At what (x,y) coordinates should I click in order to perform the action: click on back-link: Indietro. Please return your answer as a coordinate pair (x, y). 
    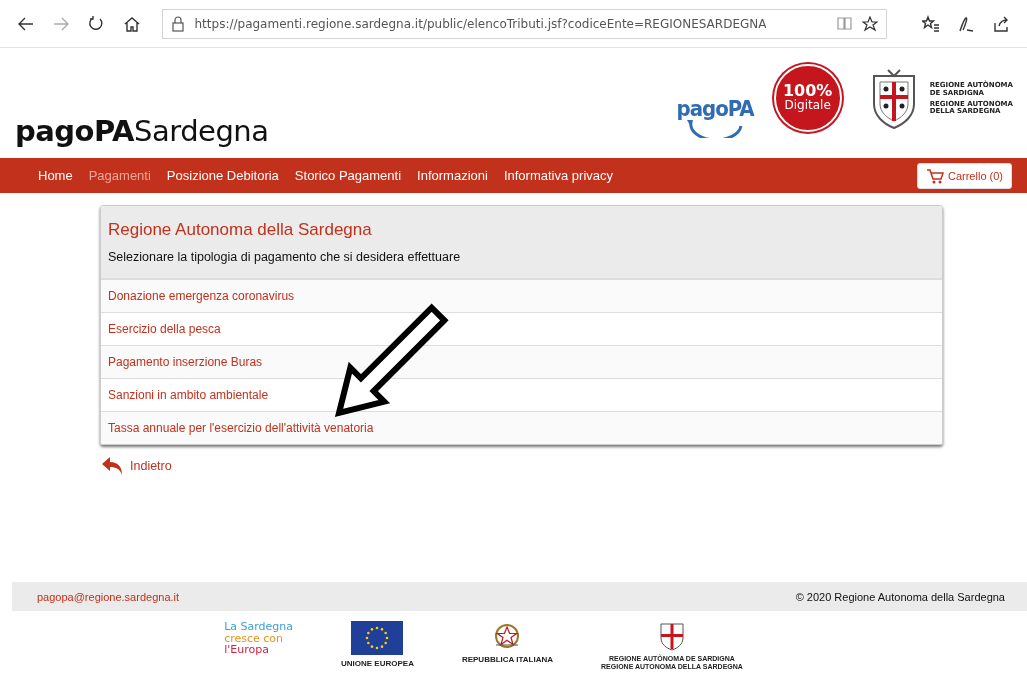
    Looking at the image, I should click on (151, 466).